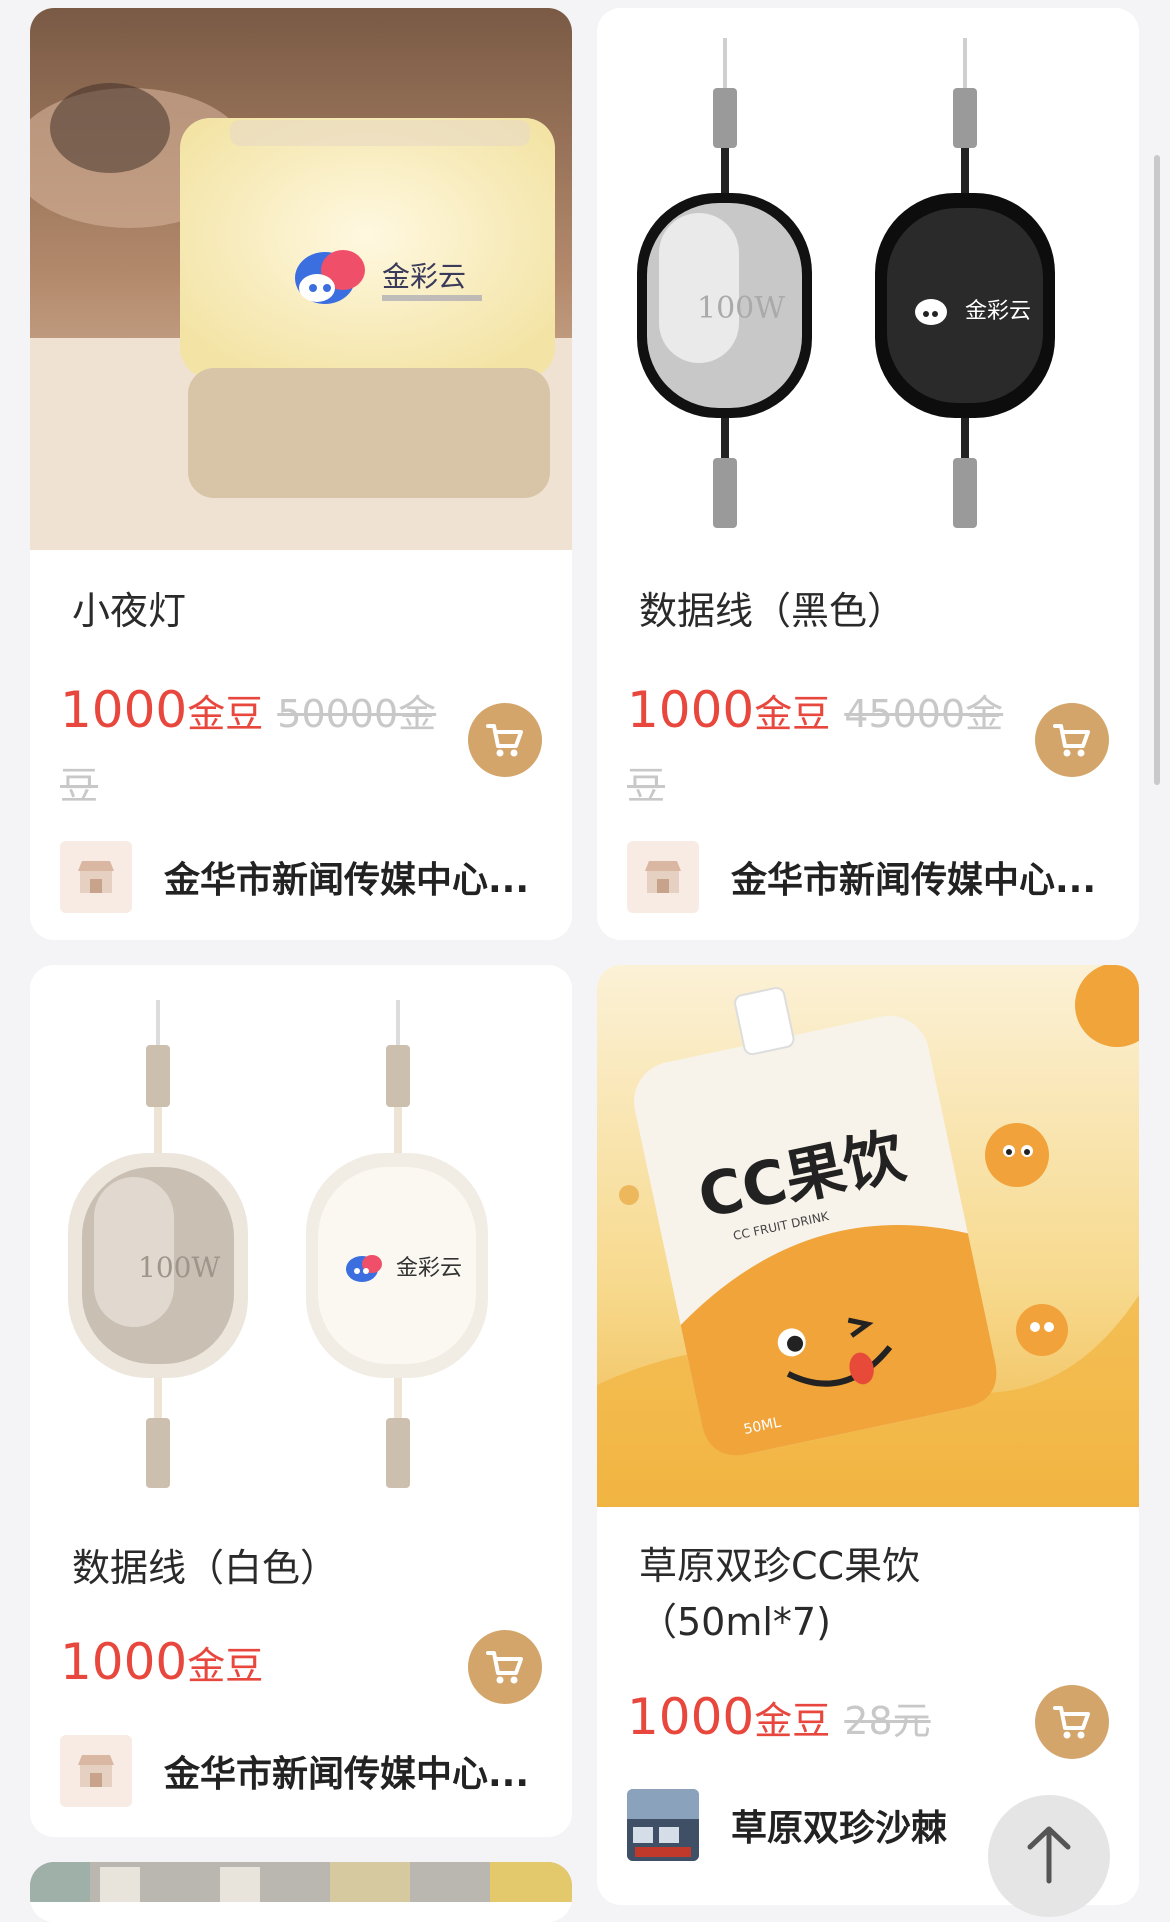  Describe the element at coordinates (839, 1828) in the screenshot. I see `shop-name: 草原双珍沙棘` at that location.